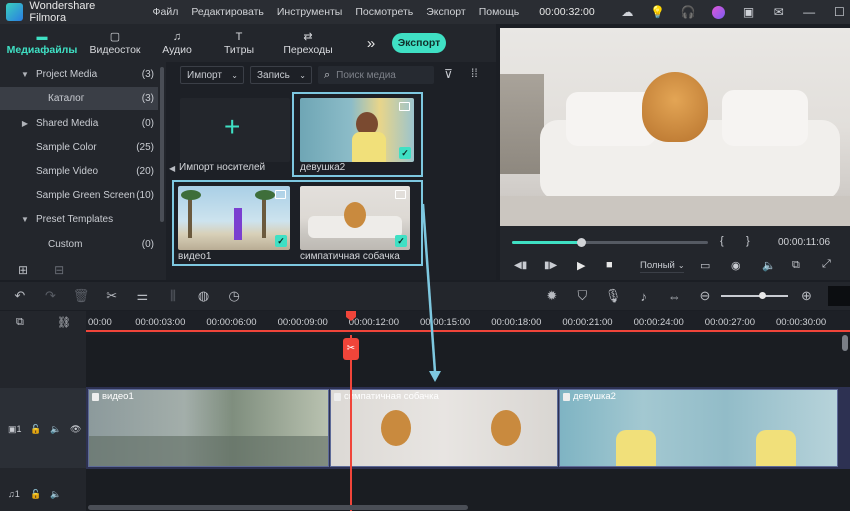  I want to click on arrow-head, so click(435, 376).